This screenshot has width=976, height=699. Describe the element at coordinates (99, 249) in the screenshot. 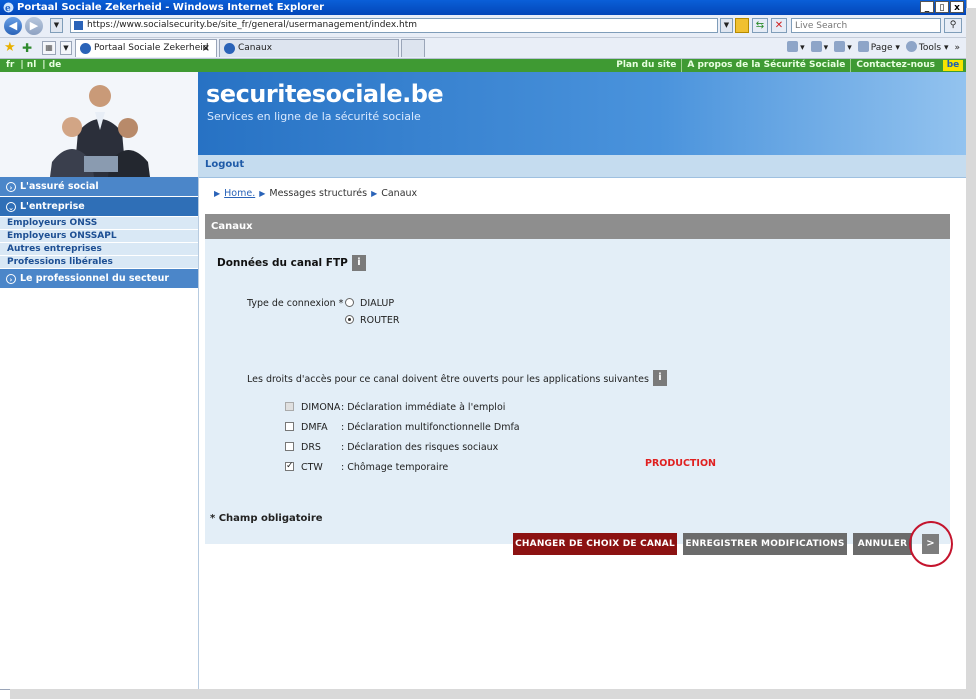

I see `sidebar-item-autres-entreprises: Autres entreprises` at that location.